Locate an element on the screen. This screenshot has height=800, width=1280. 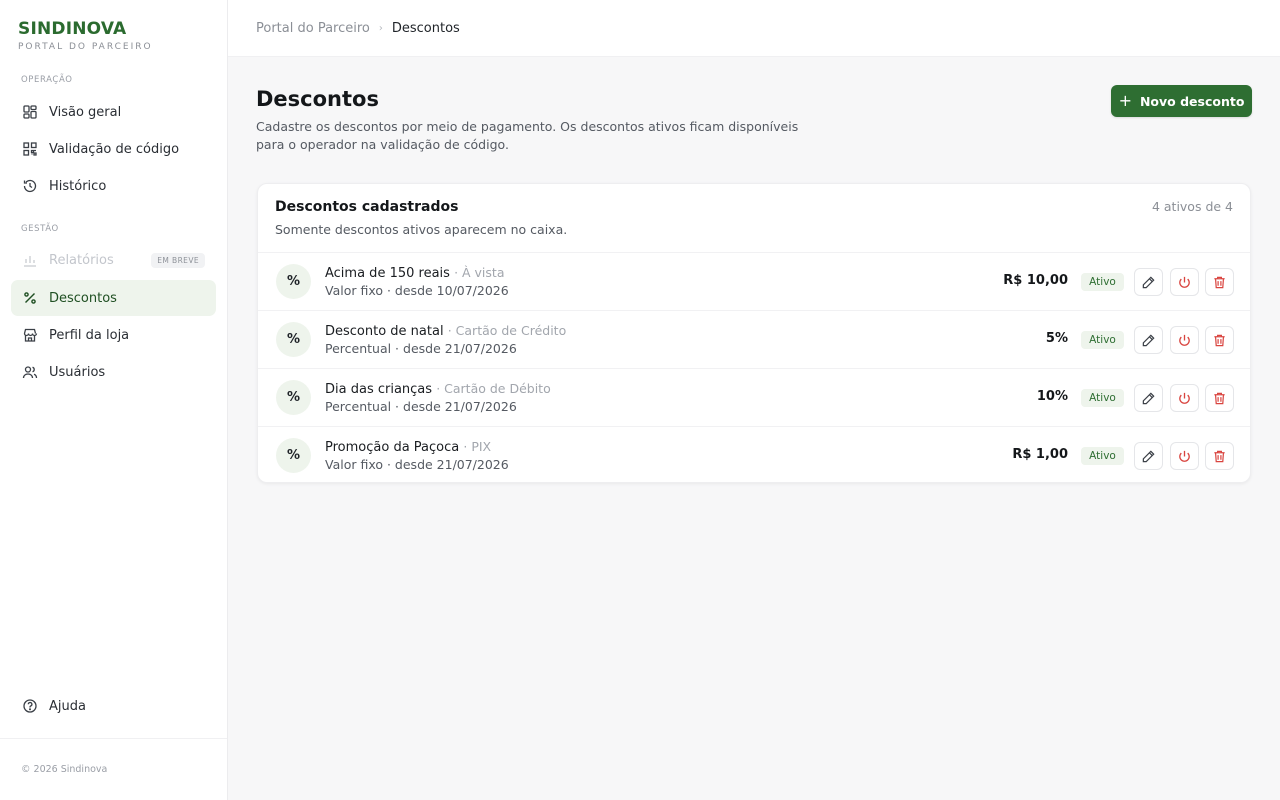
sidebar-item-label: Visão geral is located at coordinates (85, 112).